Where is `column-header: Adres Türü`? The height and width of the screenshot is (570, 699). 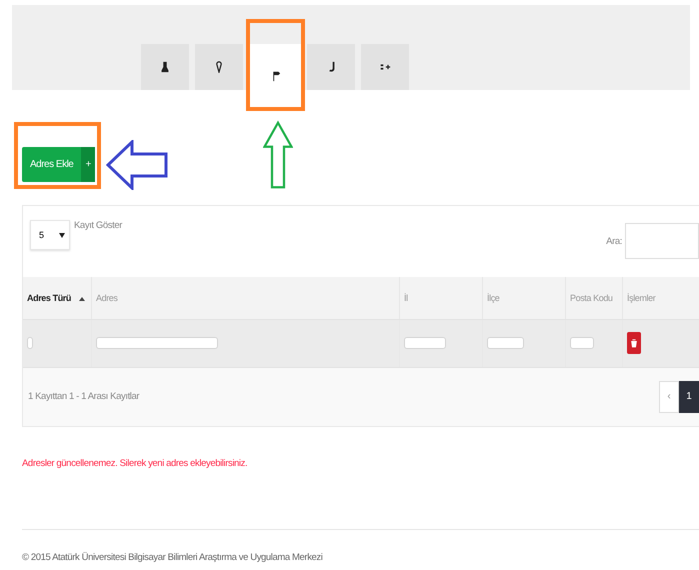 column-header: Adres Türü is located at coordinates (57, 298).